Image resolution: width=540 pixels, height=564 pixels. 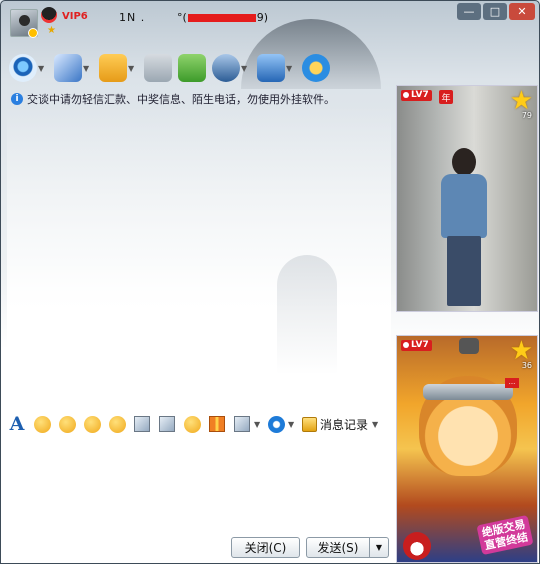 I want to click on screenshot-icon, so click(x=242, y=424).